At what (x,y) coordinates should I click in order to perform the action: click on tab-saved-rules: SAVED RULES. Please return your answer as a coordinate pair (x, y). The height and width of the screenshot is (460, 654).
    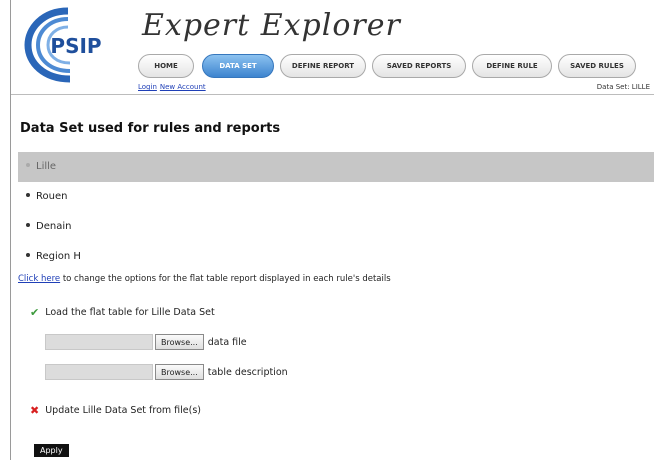
    Looking at the image, I should click on (597, 66).